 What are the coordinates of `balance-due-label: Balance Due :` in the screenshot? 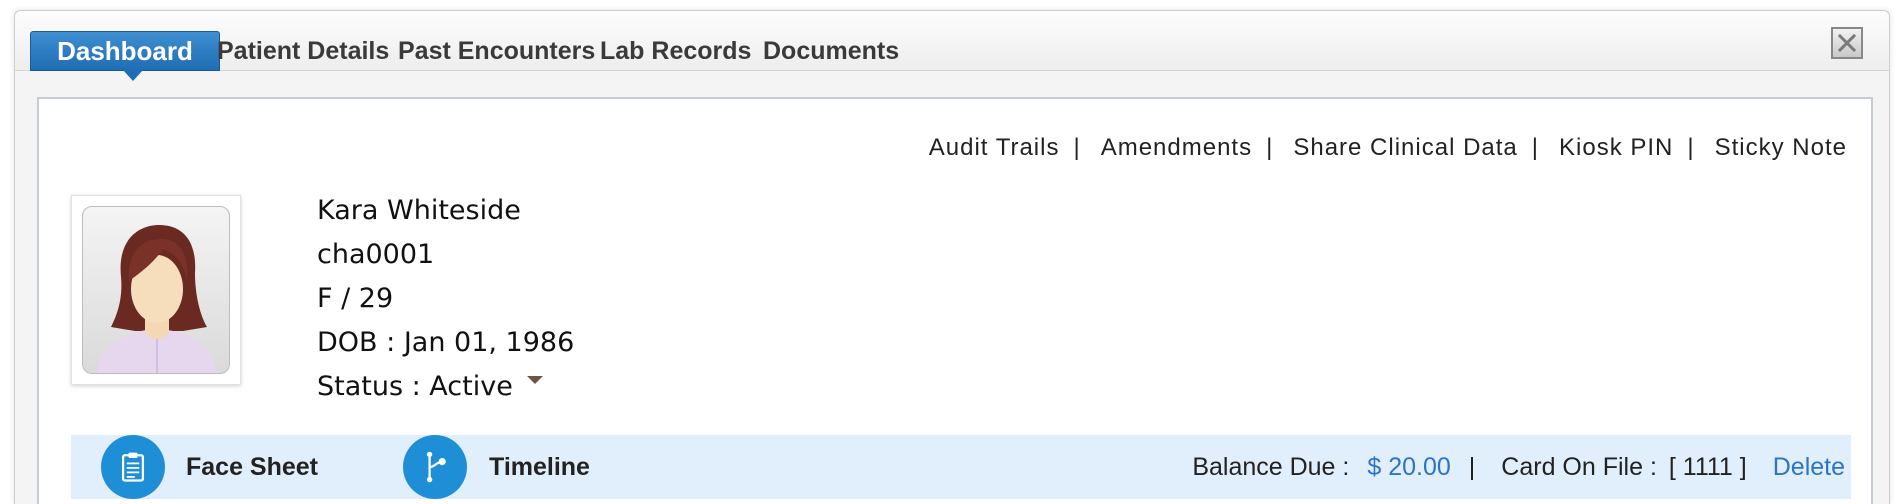 It's located at (1271, 466).